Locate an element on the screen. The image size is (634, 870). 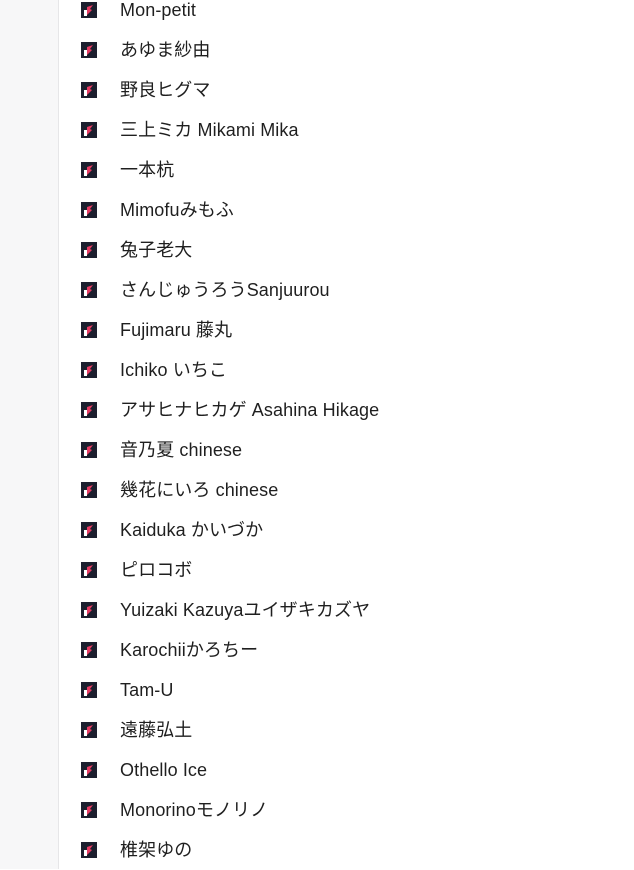
list-item-label: 幾花にいろ chinese is located at coordinates (199, 490).